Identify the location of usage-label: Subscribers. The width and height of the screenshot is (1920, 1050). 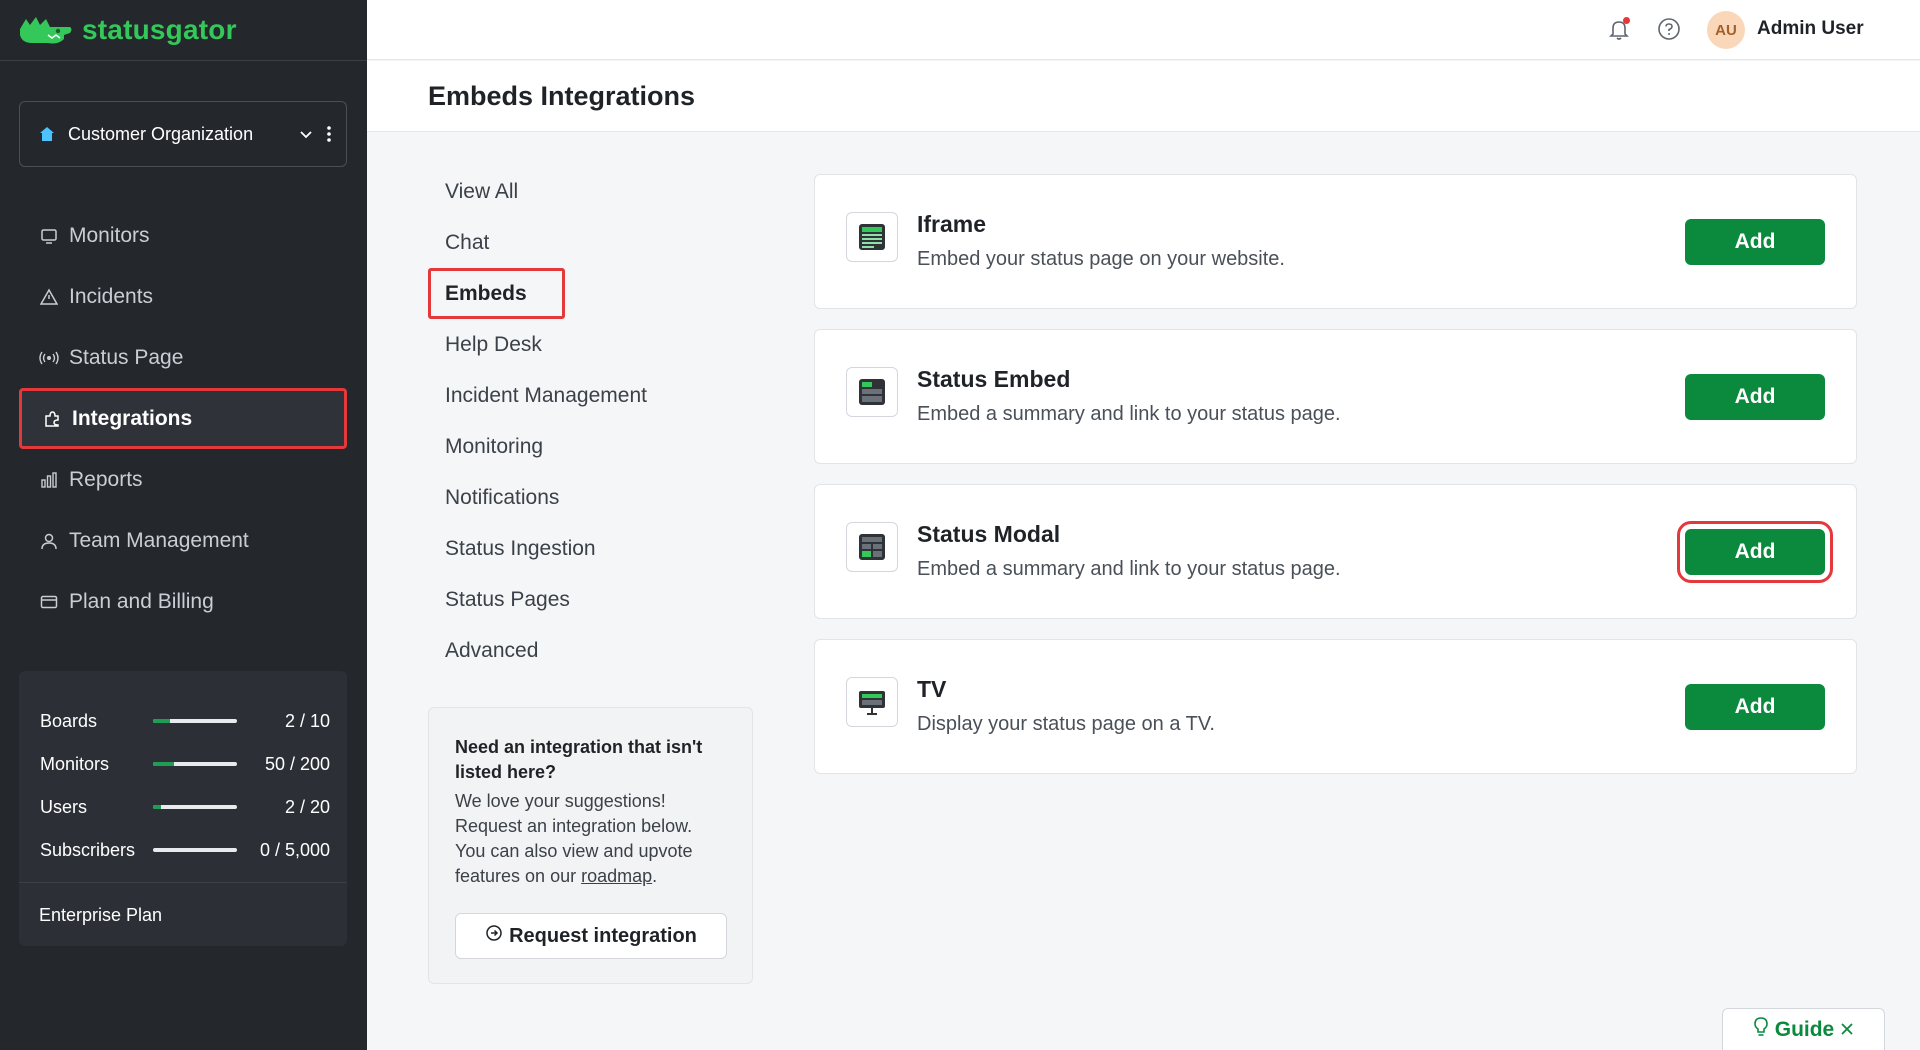
(88, 849).